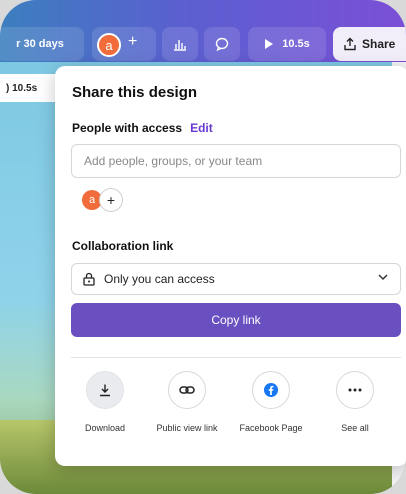 This screenshot has width=406, height=494. What do you see at coordinates (236, 357) in the screenshot?
I see `divider` at bounding box center [236, 357].